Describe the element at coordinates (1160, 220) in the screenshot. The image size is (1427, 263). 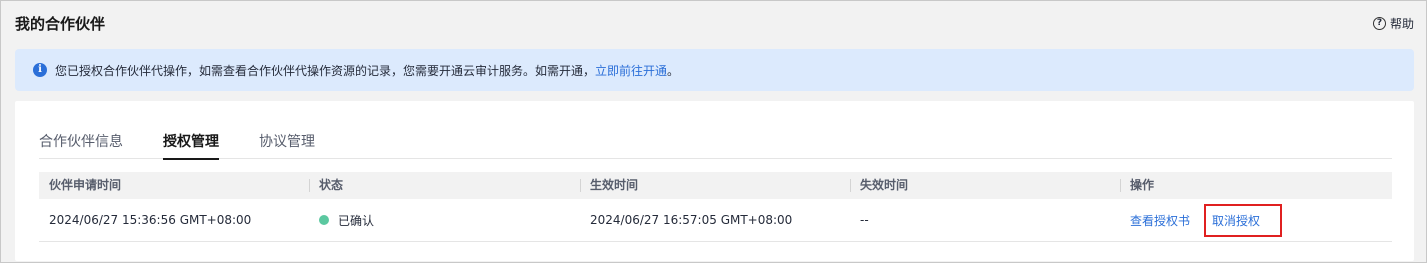
I see `view-authorization-link: 查看授权书` at that location.